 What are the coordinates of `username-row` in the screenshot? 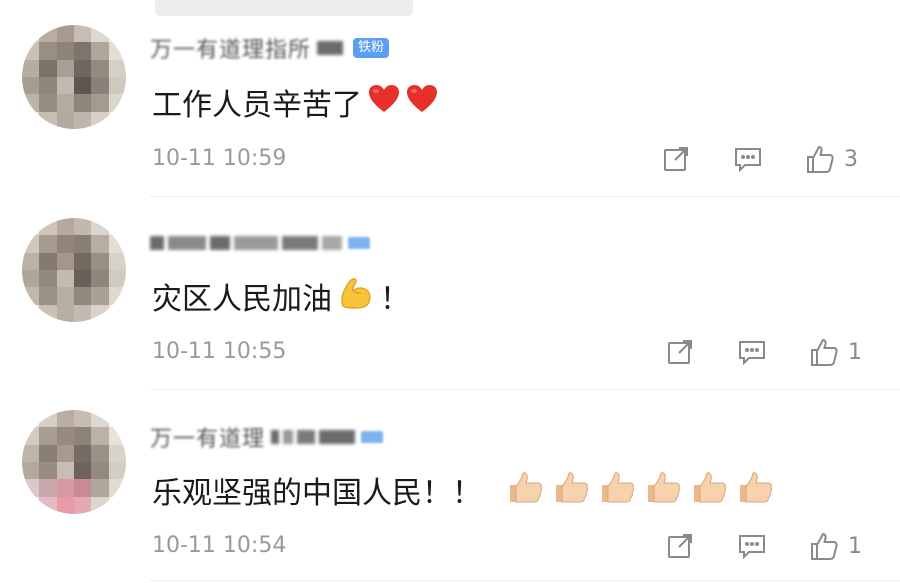 It's located at (260, 243).